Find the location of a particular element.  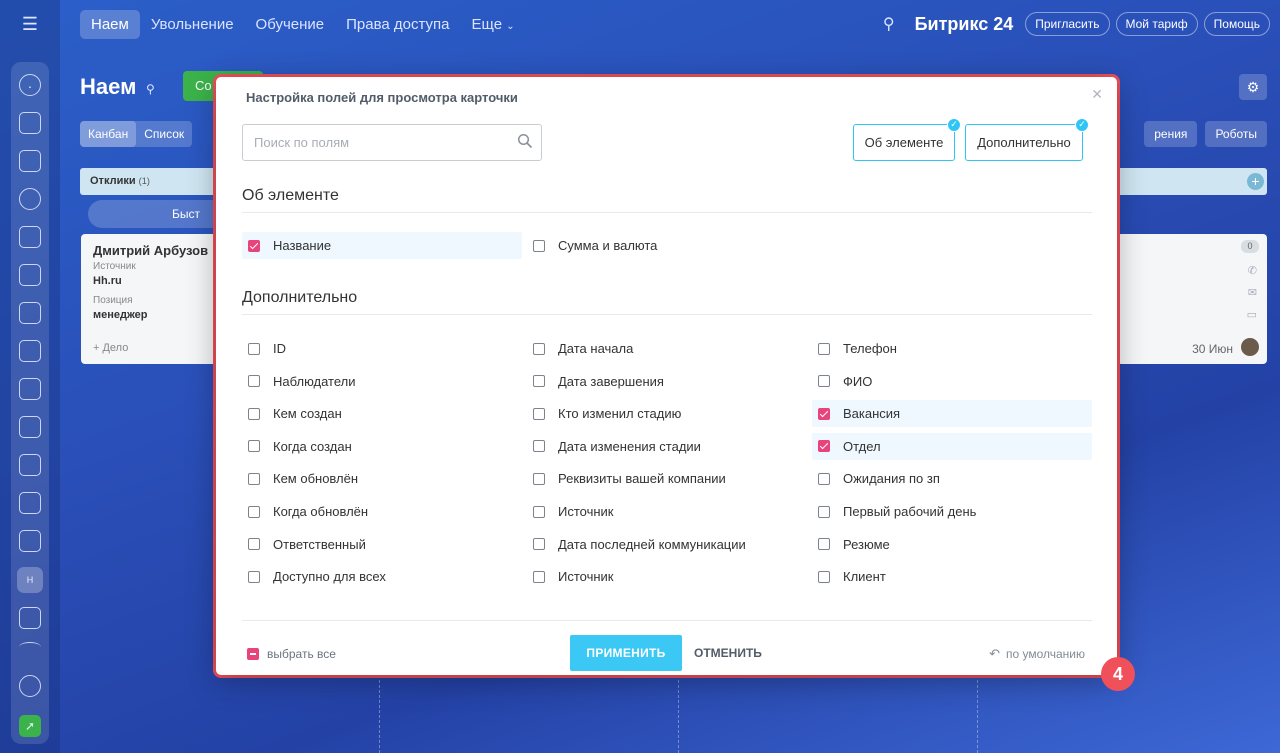

field-option: Дата последней коммуникации is located at coordinates (667, 544).